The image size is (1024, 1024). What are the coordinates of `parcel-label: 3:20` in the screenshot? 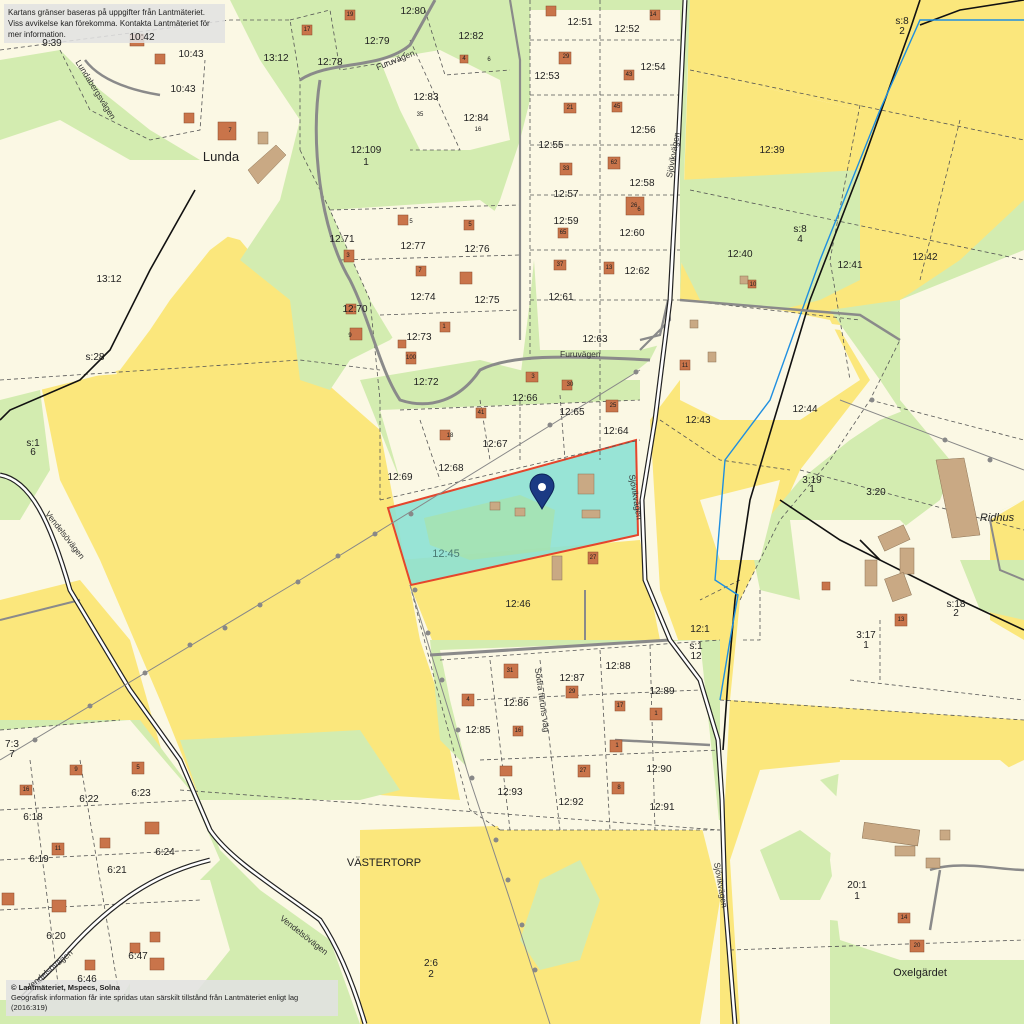 It's located at (876, 492).